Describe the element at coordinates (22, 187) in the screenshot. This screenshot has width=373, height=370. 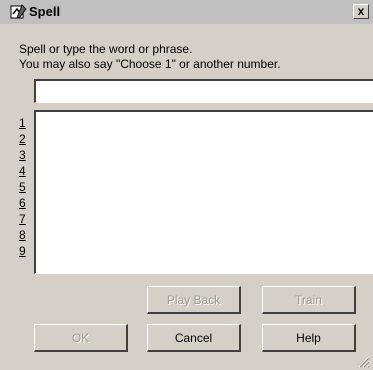
I see `choice-number-5: 5` at that location.